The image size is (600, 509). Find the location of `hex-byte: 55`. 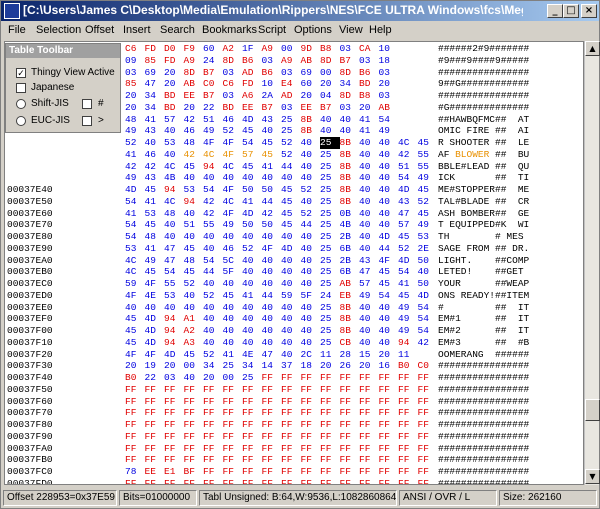

hex-byte: 55 is located at coordinates (425, 167).